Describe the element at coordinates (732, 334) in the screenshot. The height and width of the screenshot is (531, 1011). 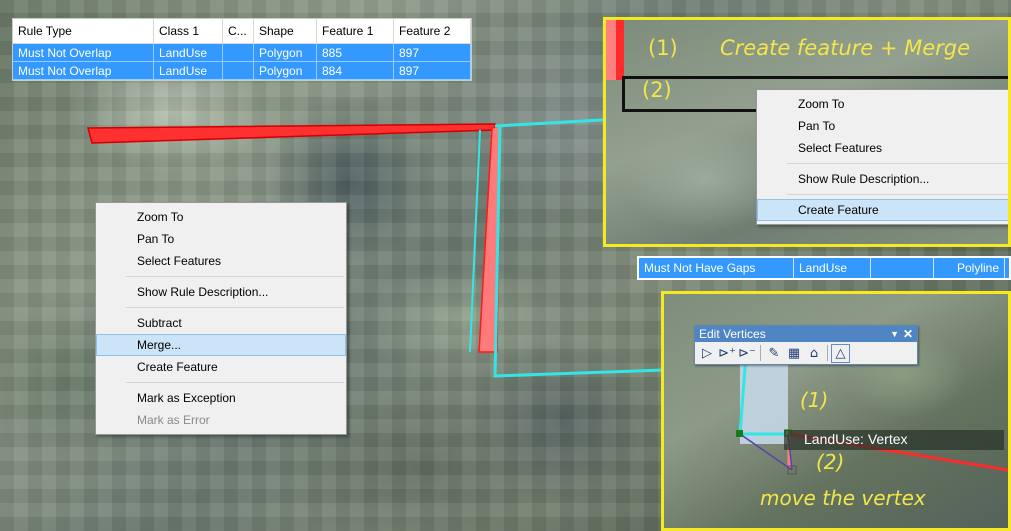
I see `toolbar-title: Edit Vertices` at that location.